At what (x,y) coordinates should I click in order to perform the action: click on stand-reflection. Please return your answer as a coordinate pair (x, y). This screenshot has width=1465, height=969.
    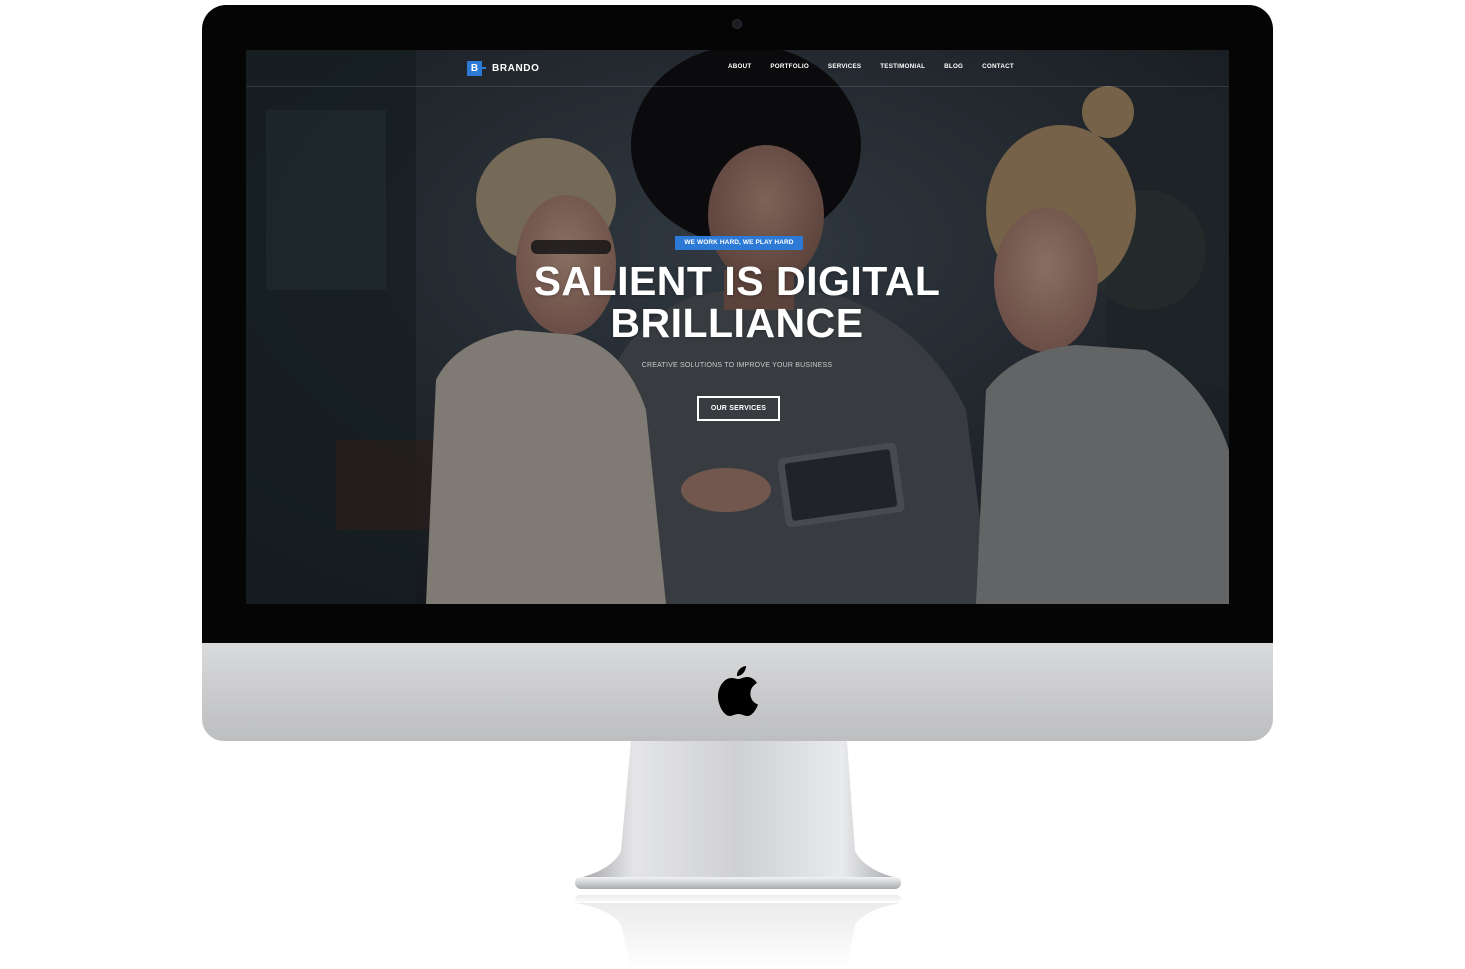
    Looking at the image, I should click on (738, 932).